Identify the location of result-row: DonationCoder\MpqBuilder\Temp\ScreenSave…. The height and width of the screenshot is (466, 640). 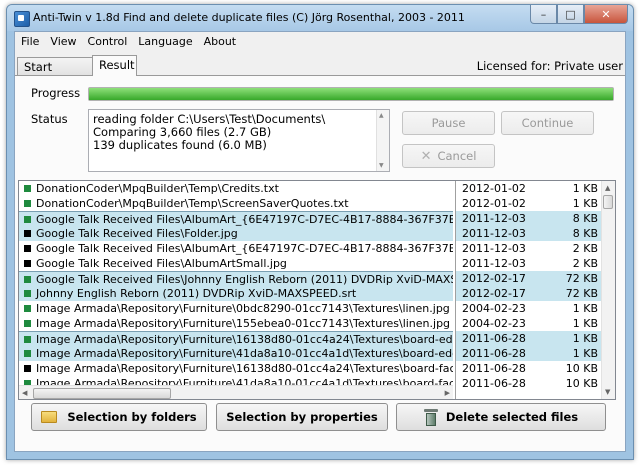
(236, 203).